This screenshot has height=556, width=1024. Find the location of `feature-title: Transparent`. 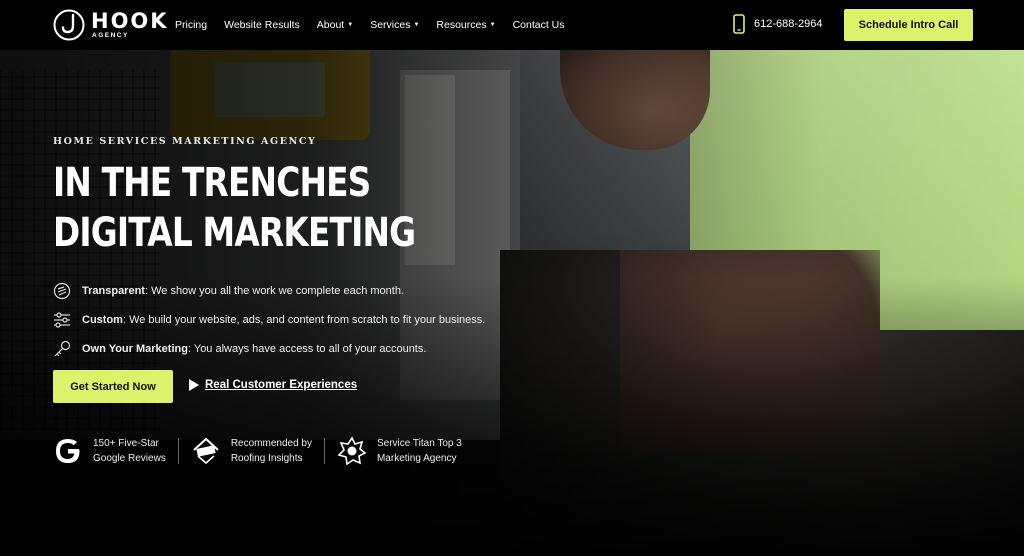

feature-title: Transparent is located at coordinates (113, 290).